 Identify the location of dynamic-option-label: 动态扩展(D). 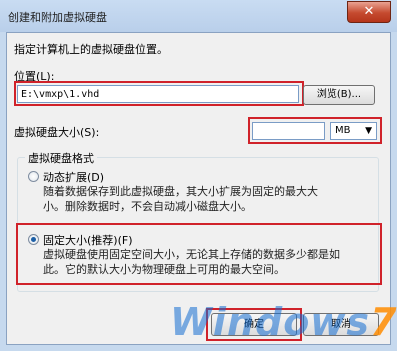
(73, 177).